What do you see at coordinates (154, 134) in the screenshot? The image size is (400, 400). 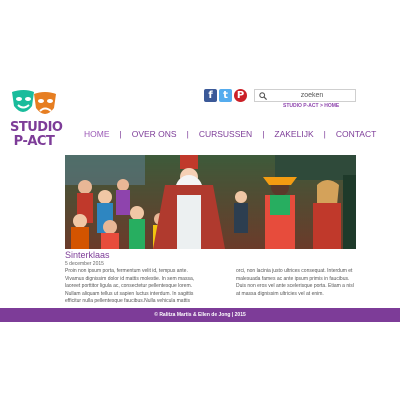 I see `nav-over-ons: OVER ONS` at bounding box center [154, 134].